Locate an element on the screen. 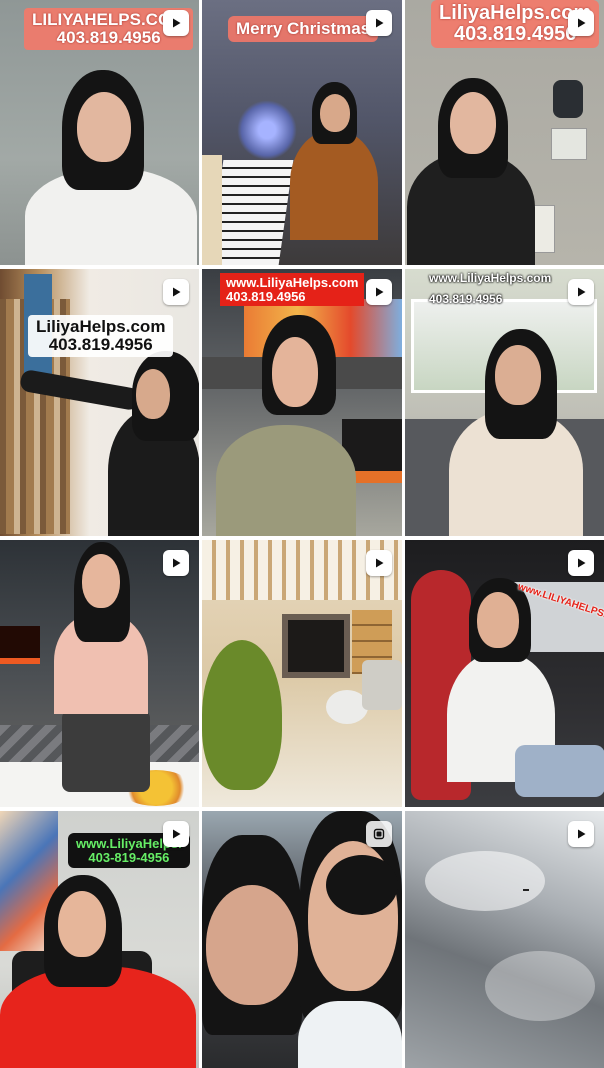 This screenshot has width=604, height=1068. piano-body is located at coordinates (212, 210).